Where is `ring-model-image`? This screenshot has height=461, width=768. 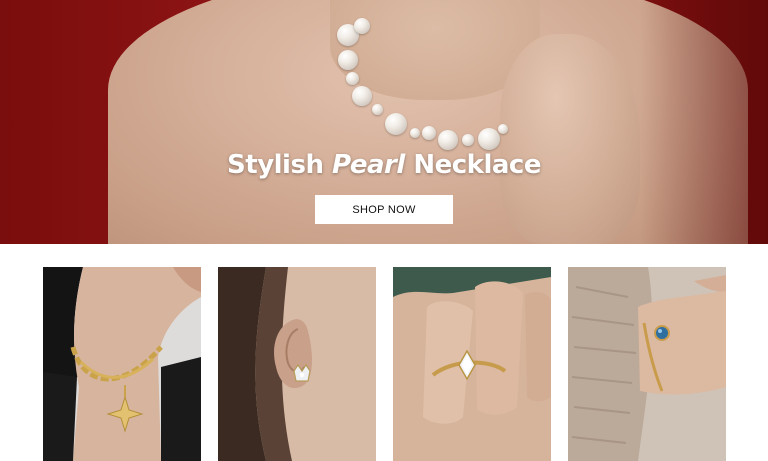 ring-model-image is located at coordinates (472, 364).